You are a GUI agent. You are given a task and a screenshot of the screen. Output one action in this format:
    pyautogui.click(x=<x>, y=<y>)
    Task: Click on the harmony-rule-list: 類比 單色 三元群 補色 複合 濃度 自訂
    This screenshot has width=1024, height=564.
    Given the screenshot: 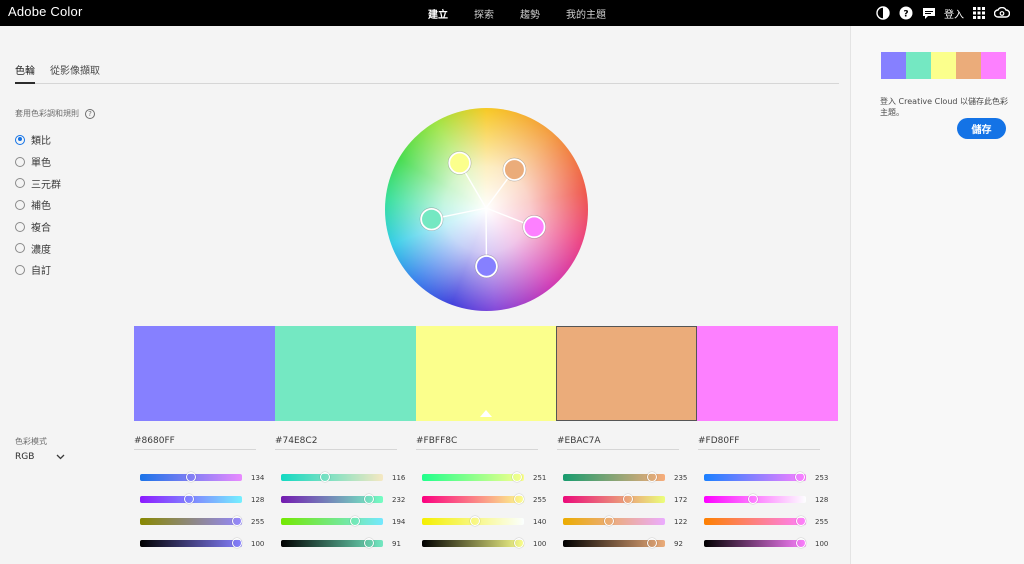 What is the action you would take?
    pyautogui.click(x=38, y=205)
    